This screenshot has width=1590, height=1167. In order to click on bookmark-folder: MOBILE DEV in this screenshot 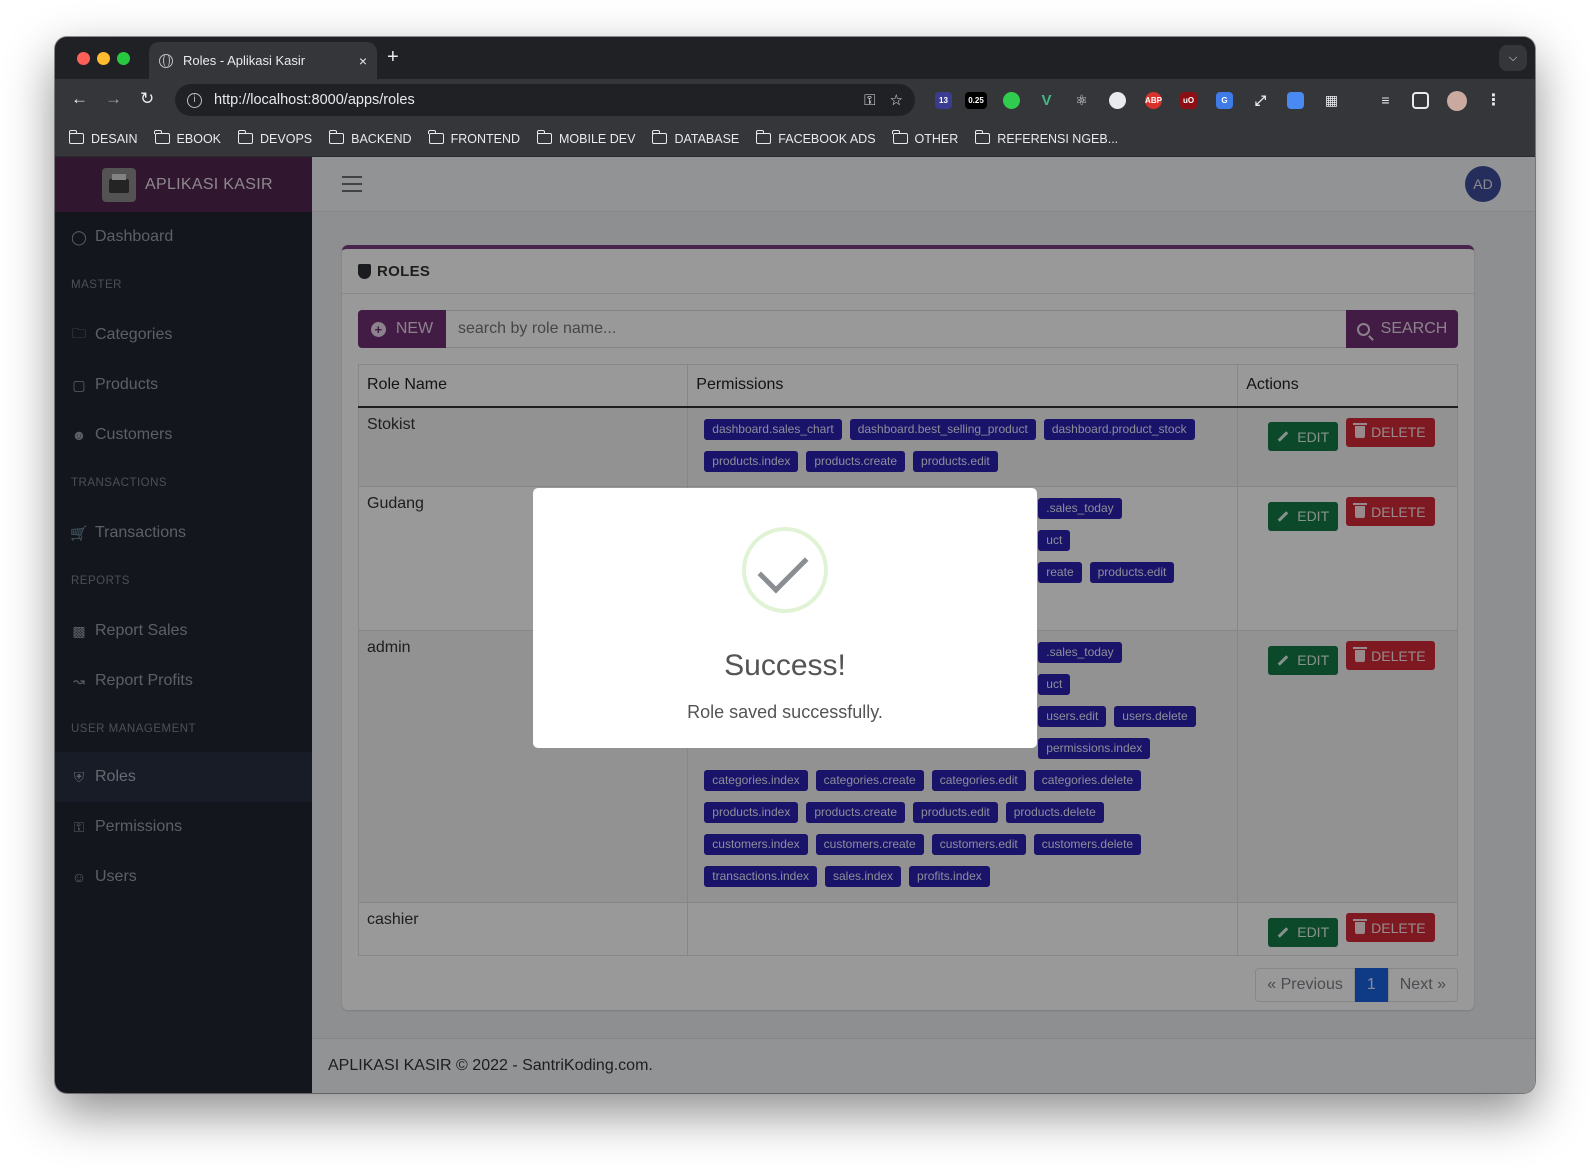, I will do `click(585, 138)`.